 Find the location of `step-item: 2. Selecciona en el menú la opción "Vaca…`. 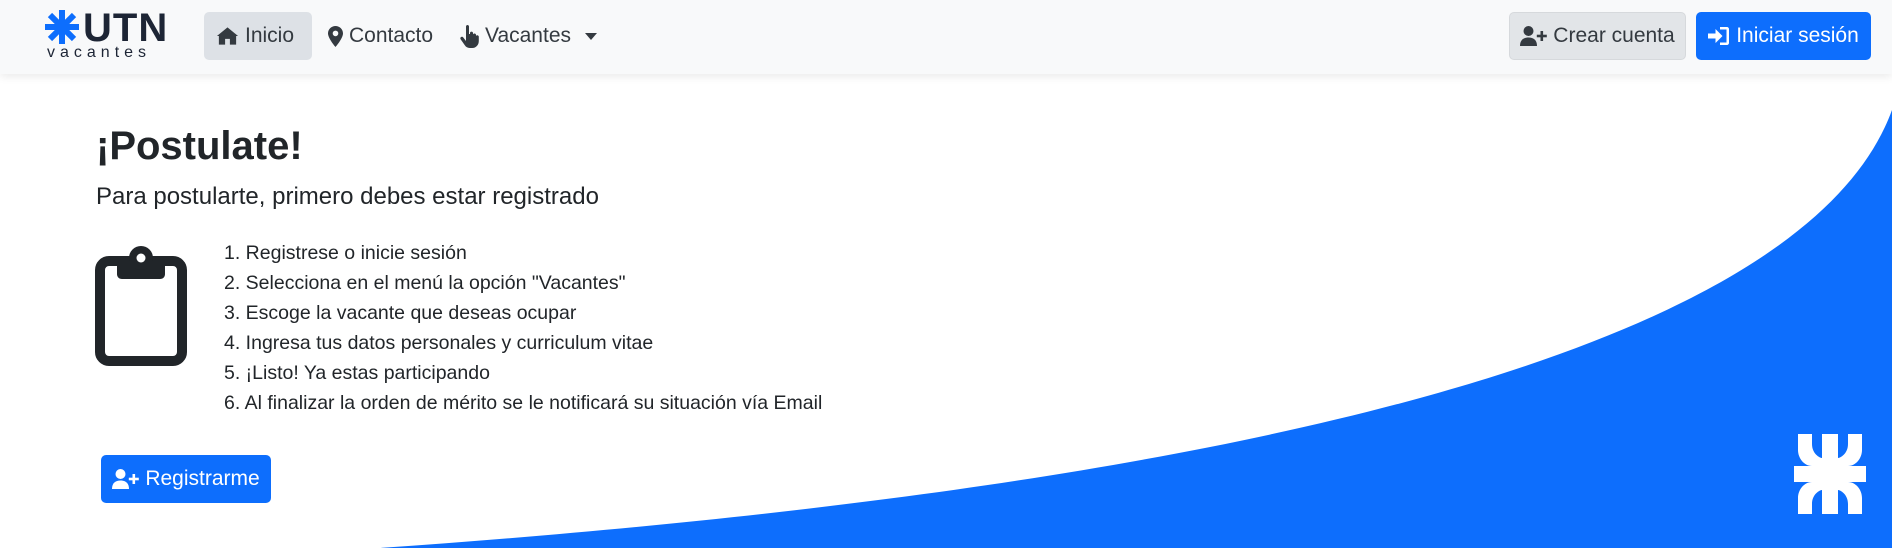

step-item: 2. Selecciona en el menú la opción "Vaca… is located at coordinates (425, 283).